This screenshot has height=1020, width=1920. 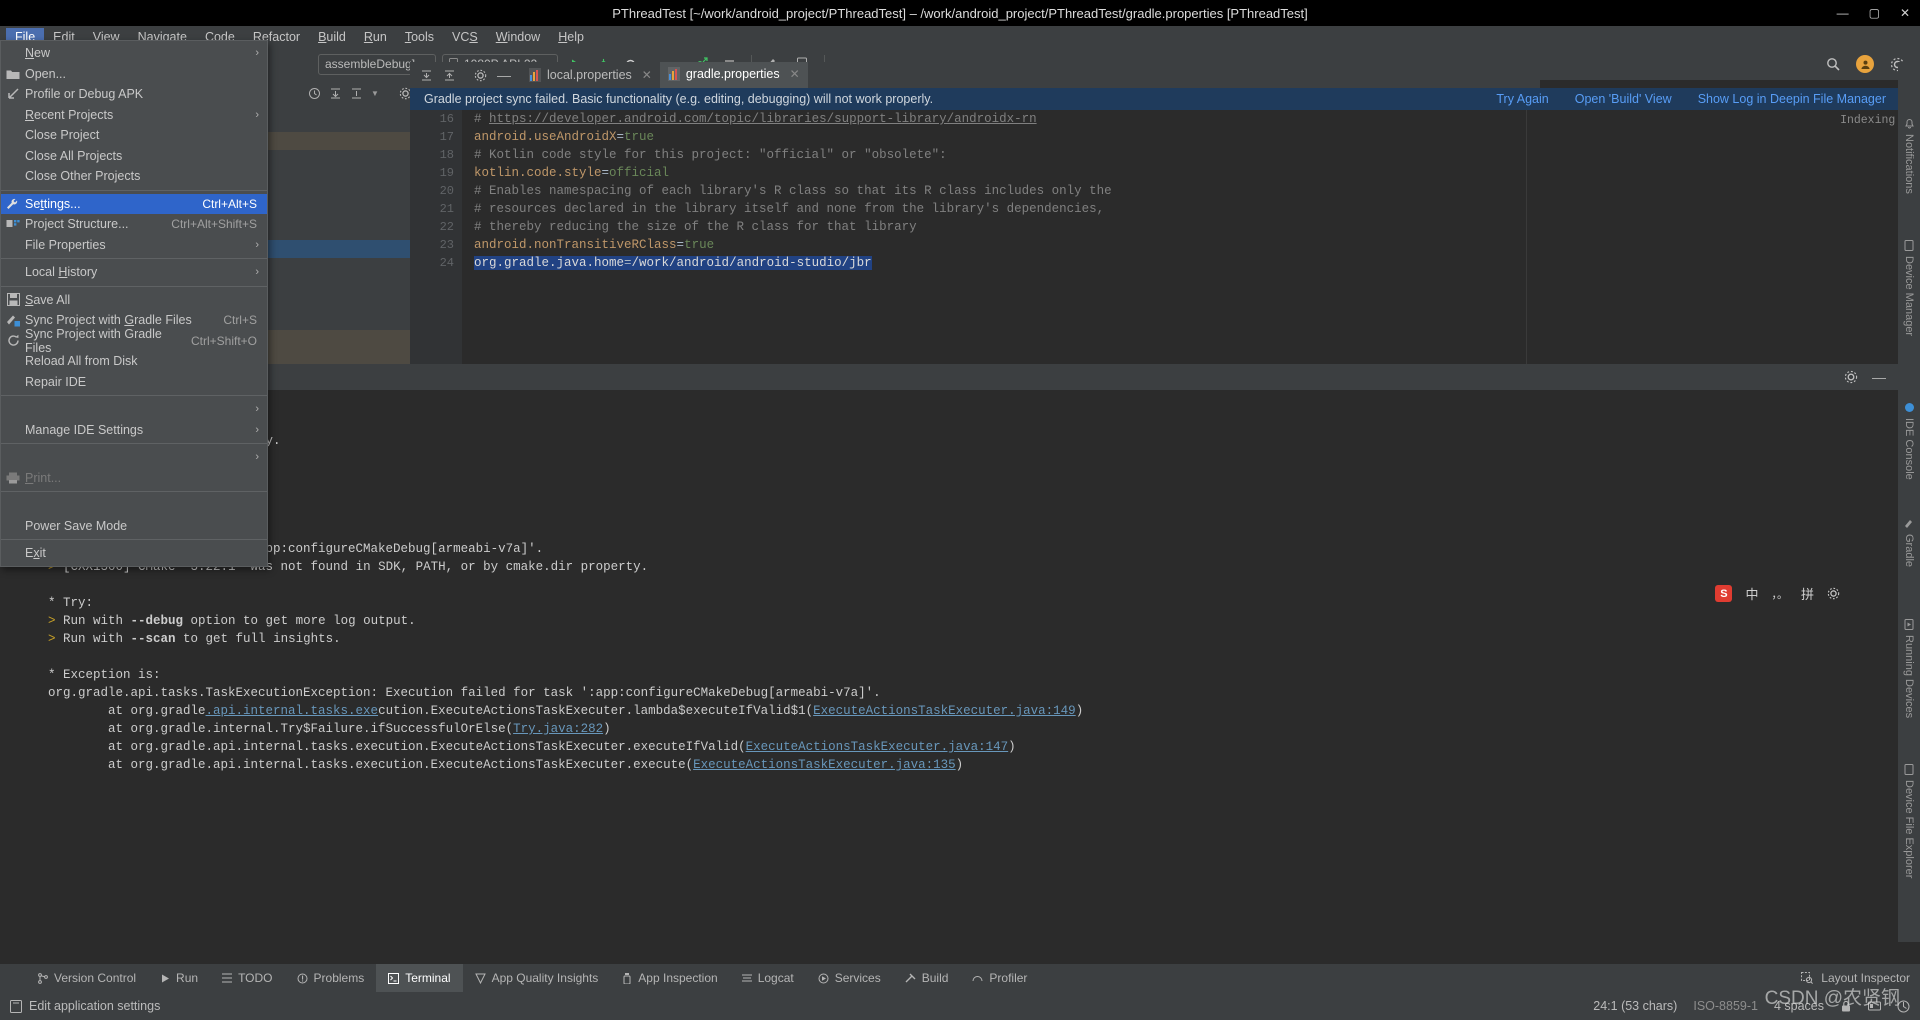 What do you see at coordinates (134, 203) in the screenshot?
I see `menu-item-settings: Settings... Ctrl+Alt+S` at bounding box center [134, 203].